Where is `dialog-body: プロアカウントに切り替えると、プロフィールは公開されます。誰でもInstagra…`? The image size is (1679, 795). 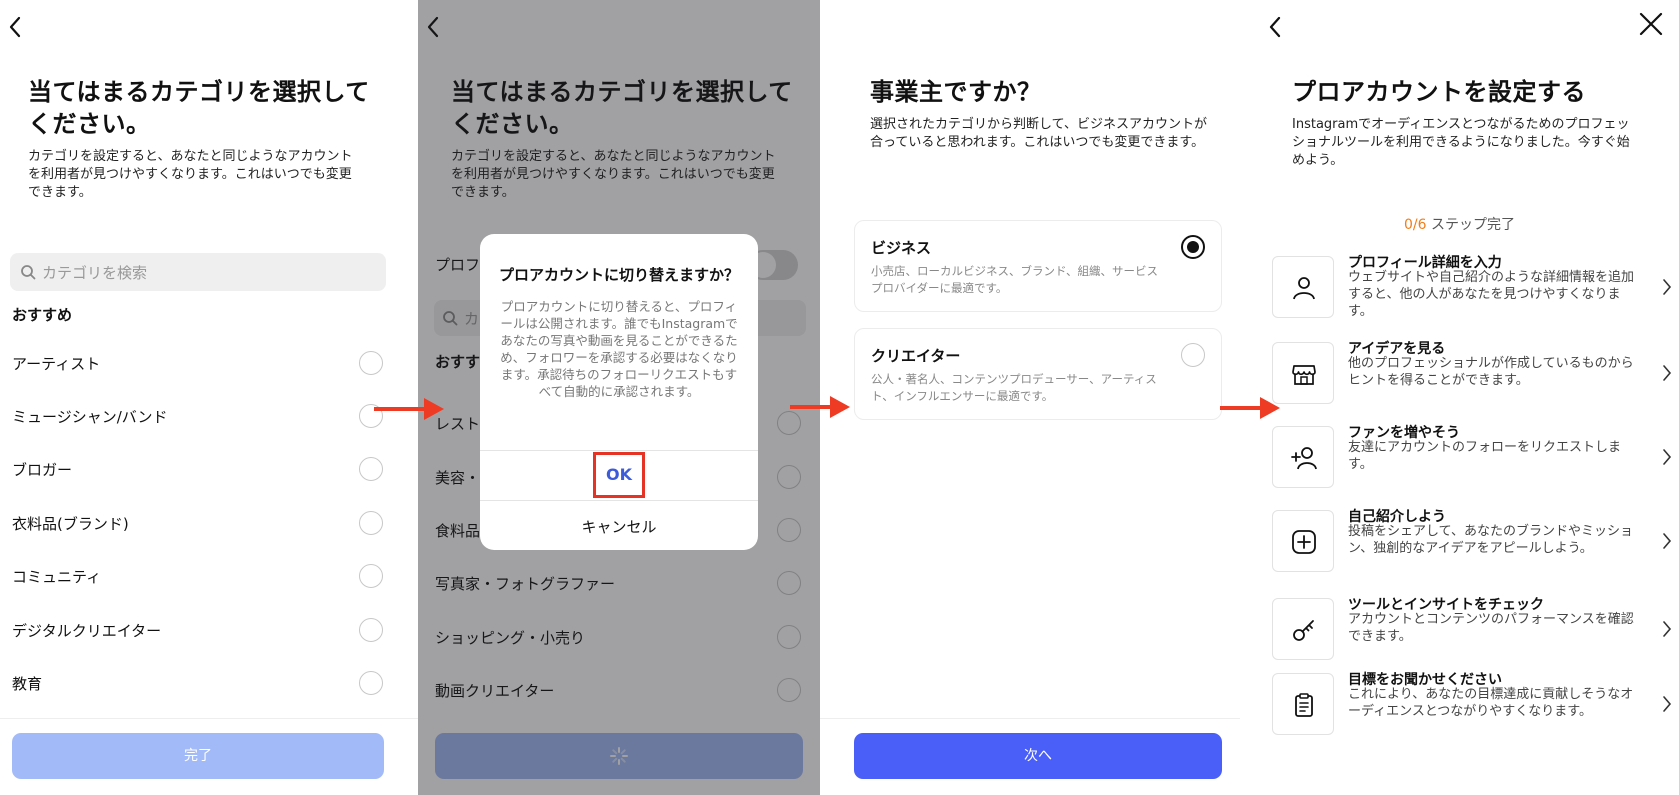 dialog-body: プロアカウントに切り替えると、プロフィールは公開されます。誰でもInstagra… is located at coordinates (619, 349).